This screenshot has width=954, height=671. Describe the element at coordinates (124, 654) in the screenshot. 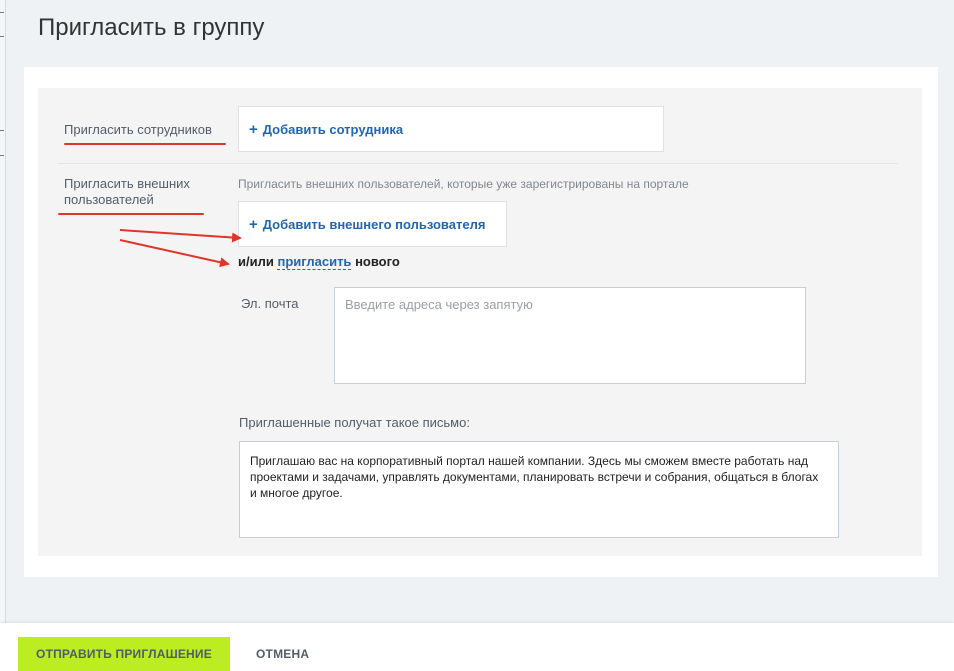

I see `send-invitation-button: Отправить приглашение` at that location.